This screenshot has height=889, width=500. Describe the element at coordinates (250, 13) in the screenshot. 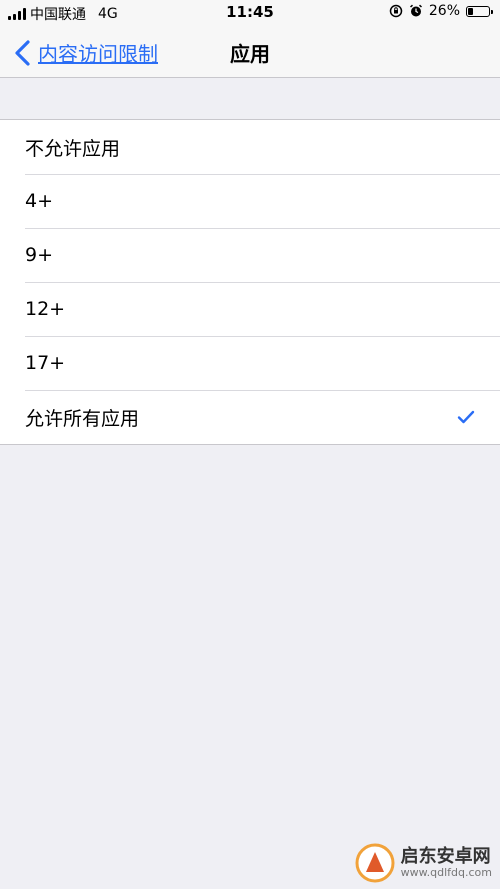

I see `status-bar: 中国联通 4G 11:45 26%` at that location.